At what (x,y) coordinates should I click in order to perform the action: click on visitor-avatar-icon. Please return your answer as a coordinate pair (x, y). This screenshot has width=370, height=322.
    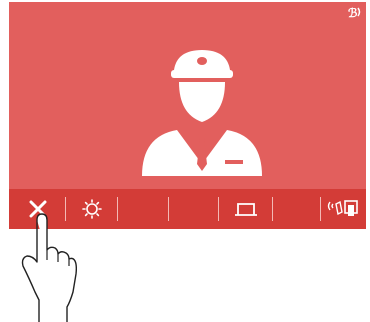
    Looking at the image, I should click on (202, 113).